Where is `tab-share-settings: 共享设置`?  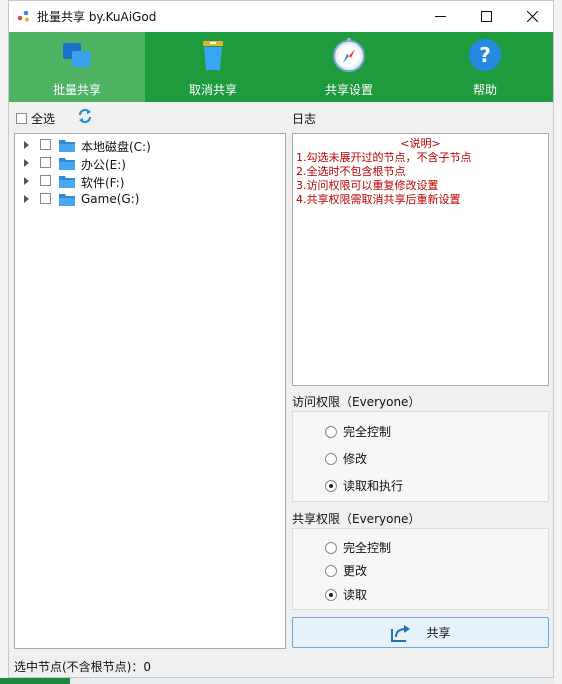
tab-share-settings: 共享设置 is located at coordinates (349, 67).